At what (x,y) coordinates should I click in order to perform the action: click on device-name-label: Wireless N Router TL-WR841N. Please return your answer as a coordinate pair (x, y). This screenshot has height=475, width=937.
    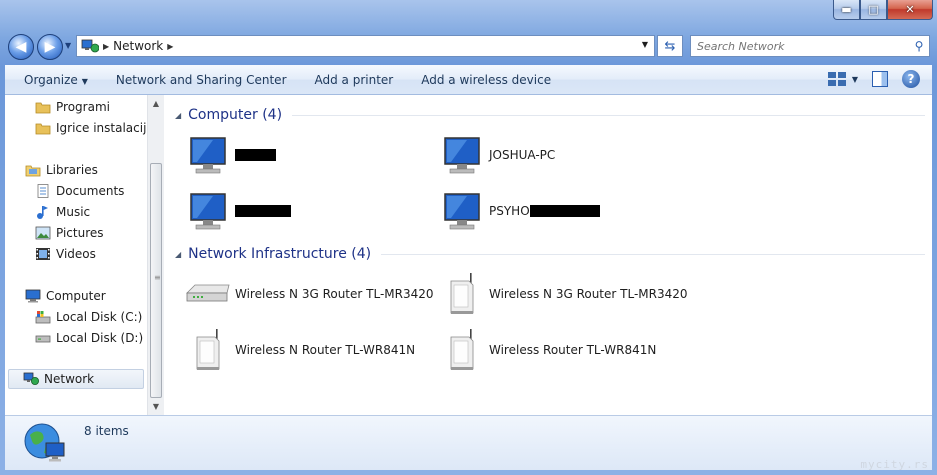
    Looking at the image, I should click on (325, 350).